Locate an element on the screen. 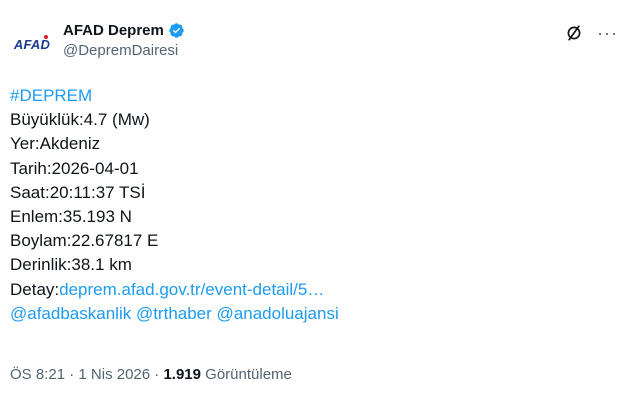 This screenshot has height=402, width=640. date-line: Tarih:2026-04-01 is located at coordinates (74, 168).